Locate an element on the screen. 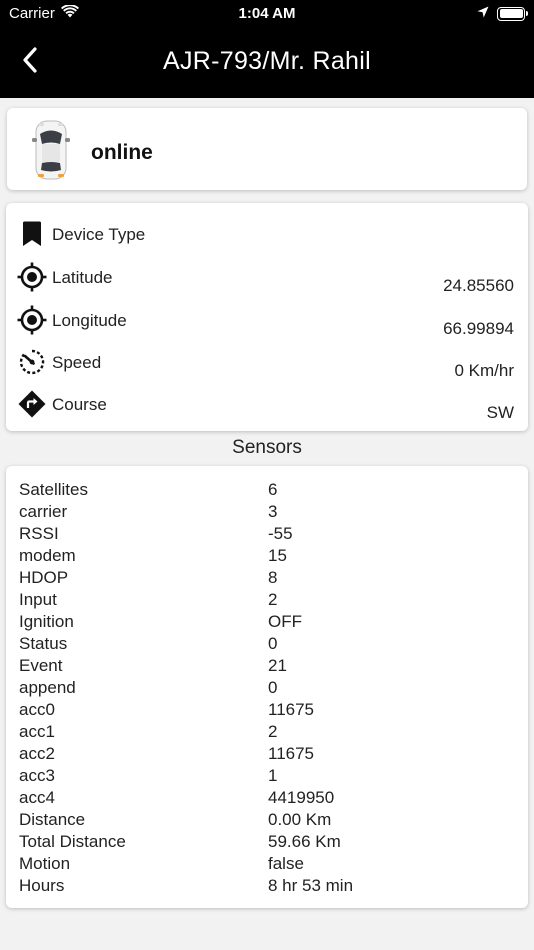 This screenshot has width=534, height=950. sensor-value: -55 is located at coordinates (280, 533).